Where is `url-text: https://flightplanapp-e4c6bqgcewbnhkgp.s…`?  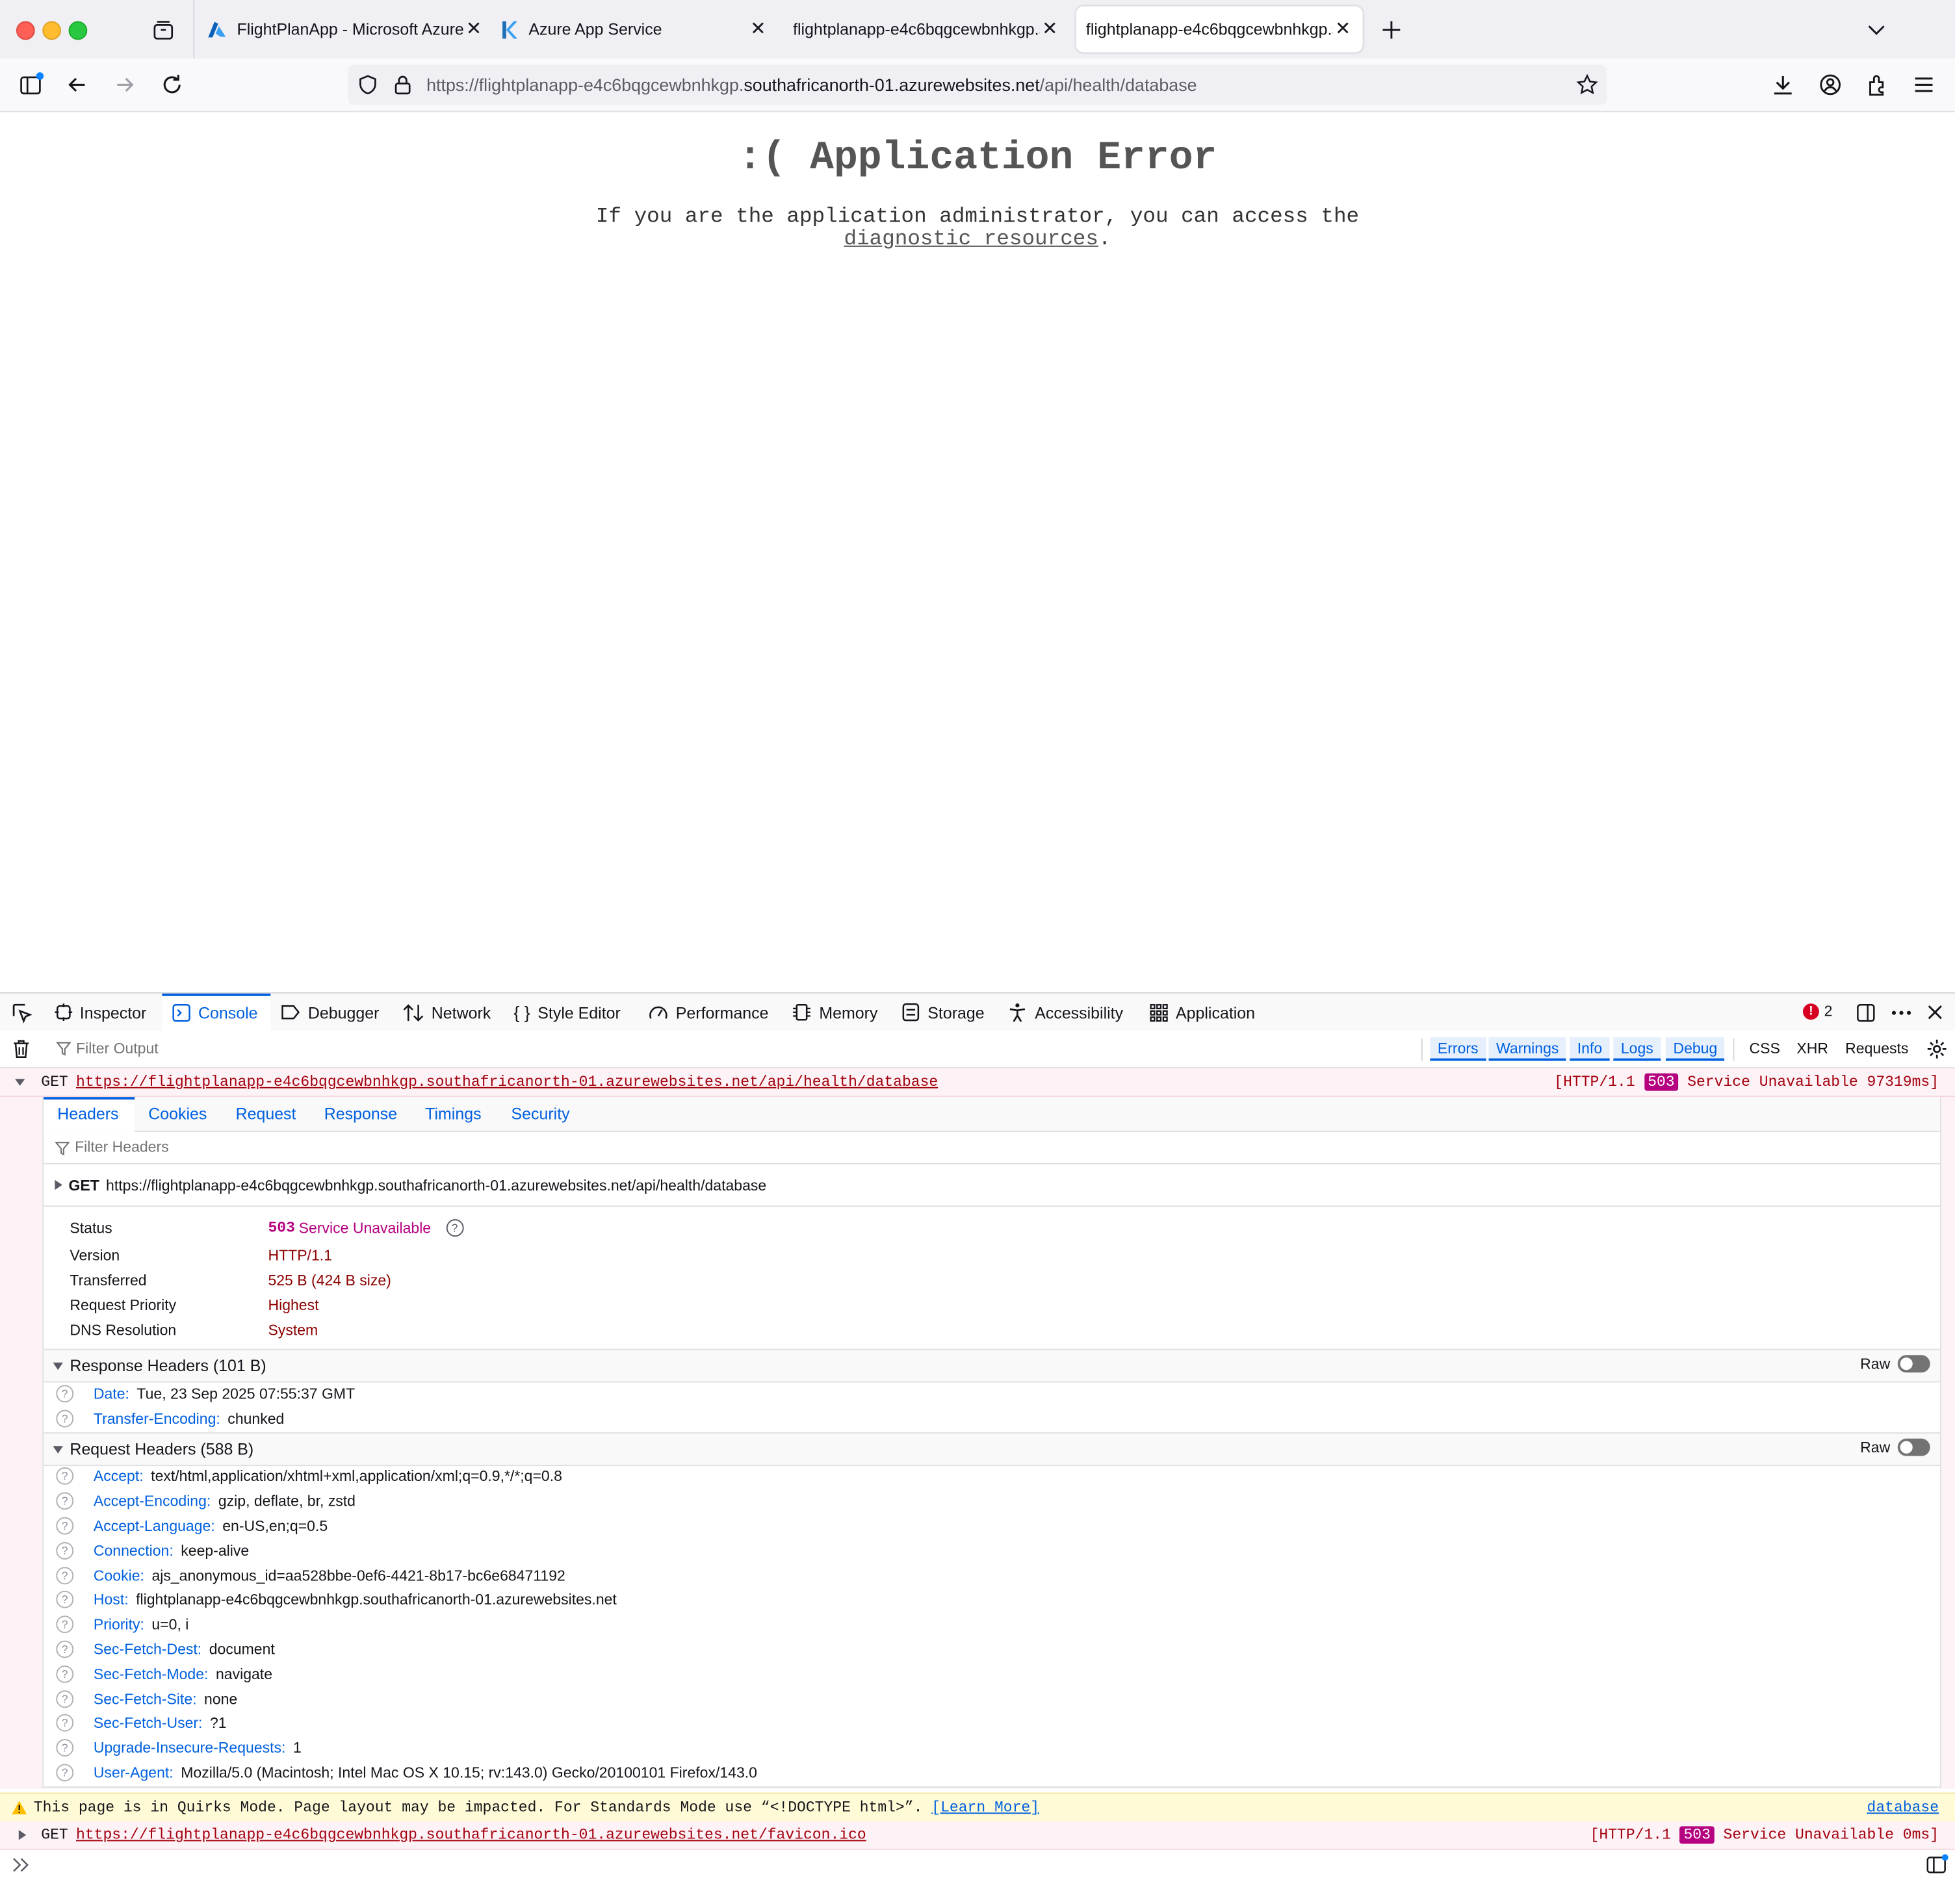 url-text: https://flightplanapp-e4c6bqgcewbnhkgp.s… is located at coordinates (811, 85).